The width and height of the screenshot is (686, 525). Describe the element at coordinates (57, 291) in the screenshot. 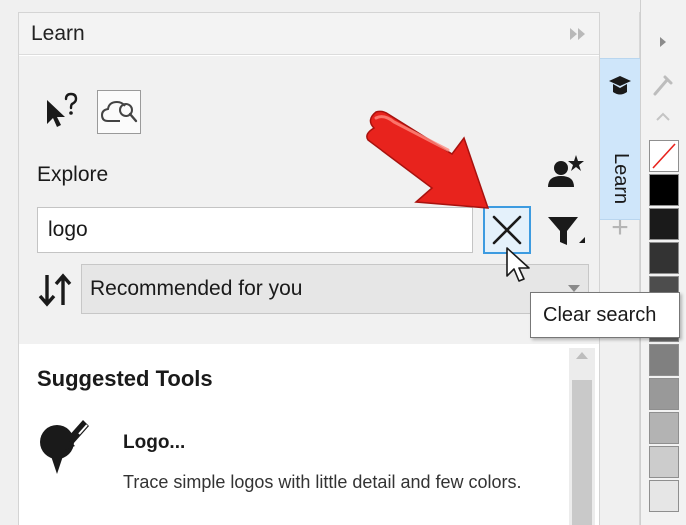

I see `sort-arrows-icon` at that location.